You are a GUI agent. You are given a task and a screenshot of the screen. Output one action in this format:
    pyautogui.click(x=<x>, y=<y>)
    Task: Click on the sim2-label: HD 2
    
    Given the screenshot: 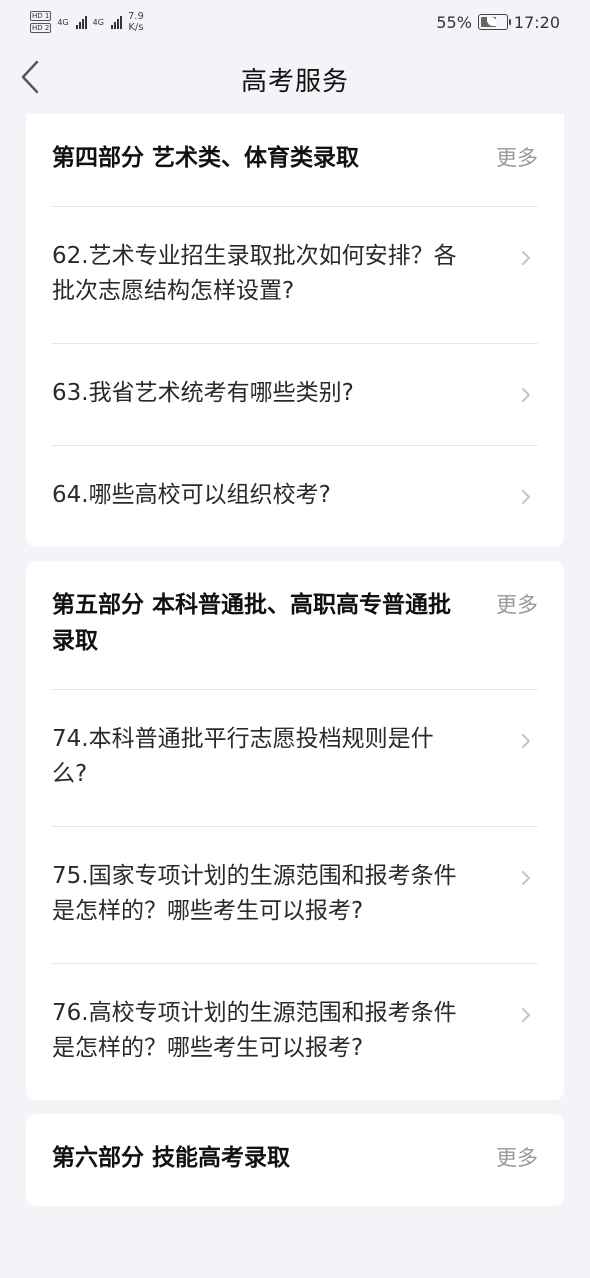 What is the action you would take?
    pyautogui.click(x=41, y=28)
    